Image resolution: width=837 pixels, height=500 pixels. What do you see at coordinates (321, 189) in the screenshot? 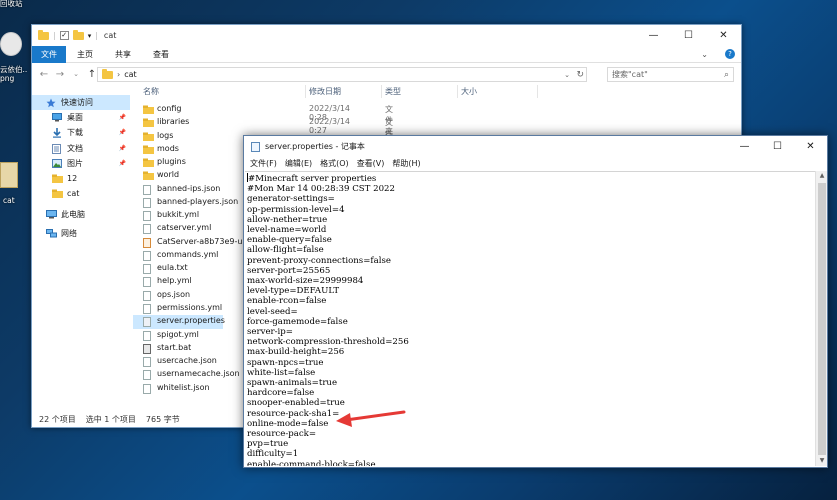
I see `text-line-content: #Mon Mar 14 00:28:39 CST 2022` at bounding box center [321, 189].